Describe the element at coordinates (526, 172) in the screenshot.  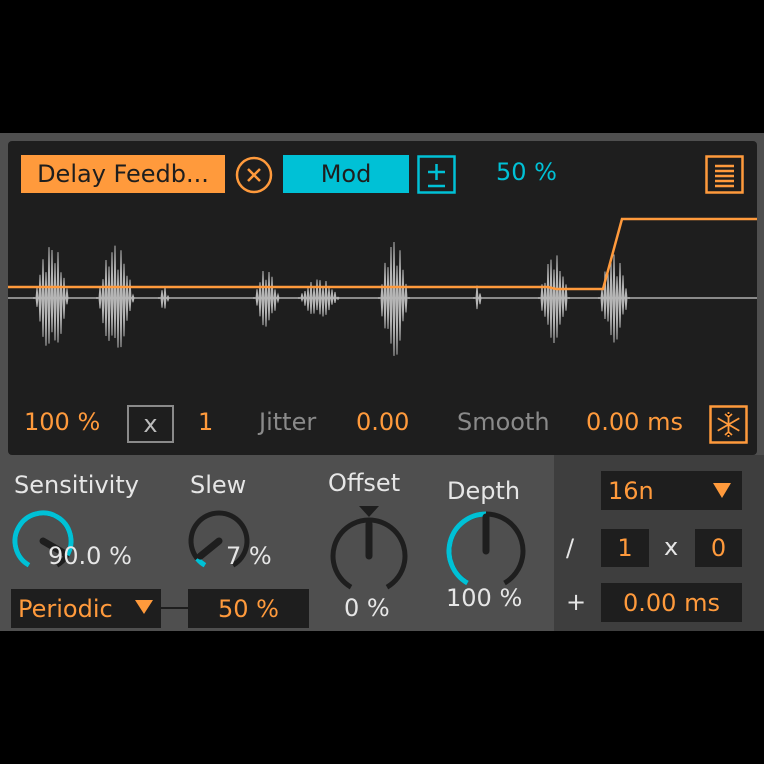
I see `mod-amount: 50 %` at that location.